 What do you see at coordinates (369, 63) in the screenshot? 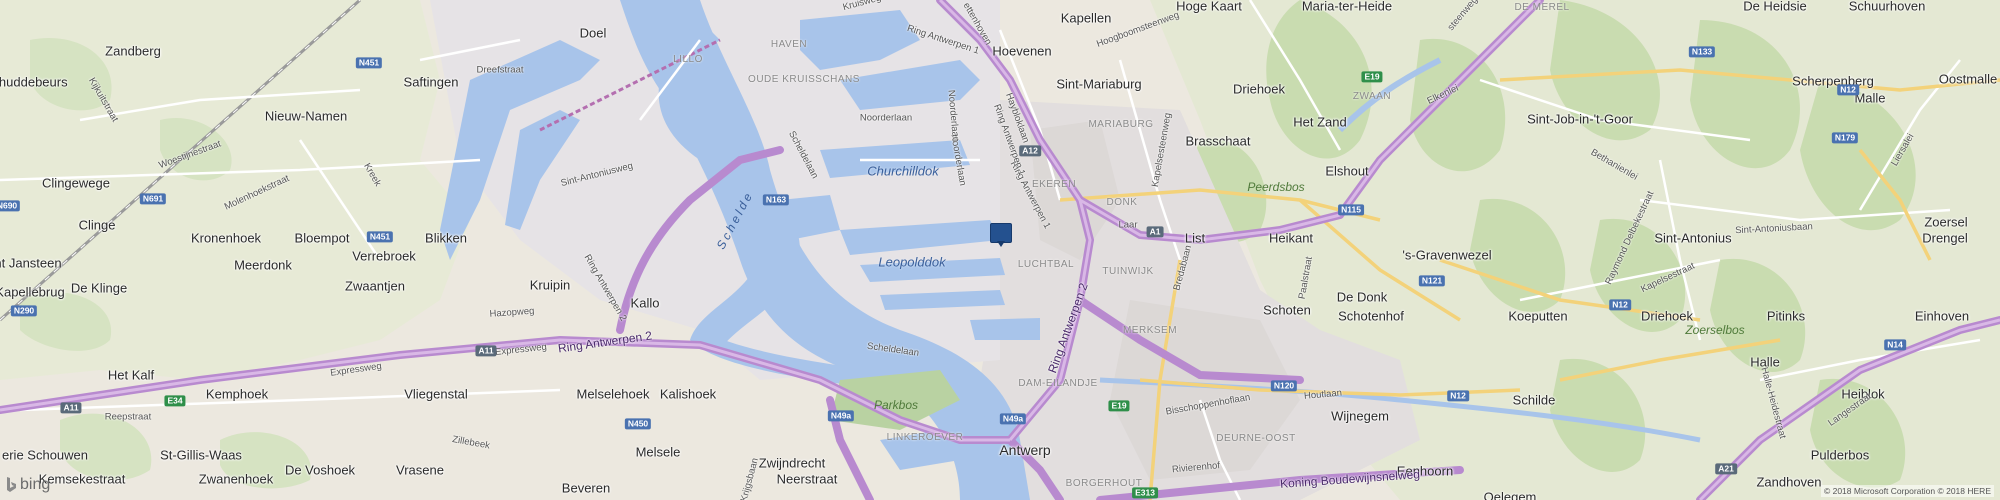
I see `road-shield-n451-top: N451` at bounding box center [369, 63].